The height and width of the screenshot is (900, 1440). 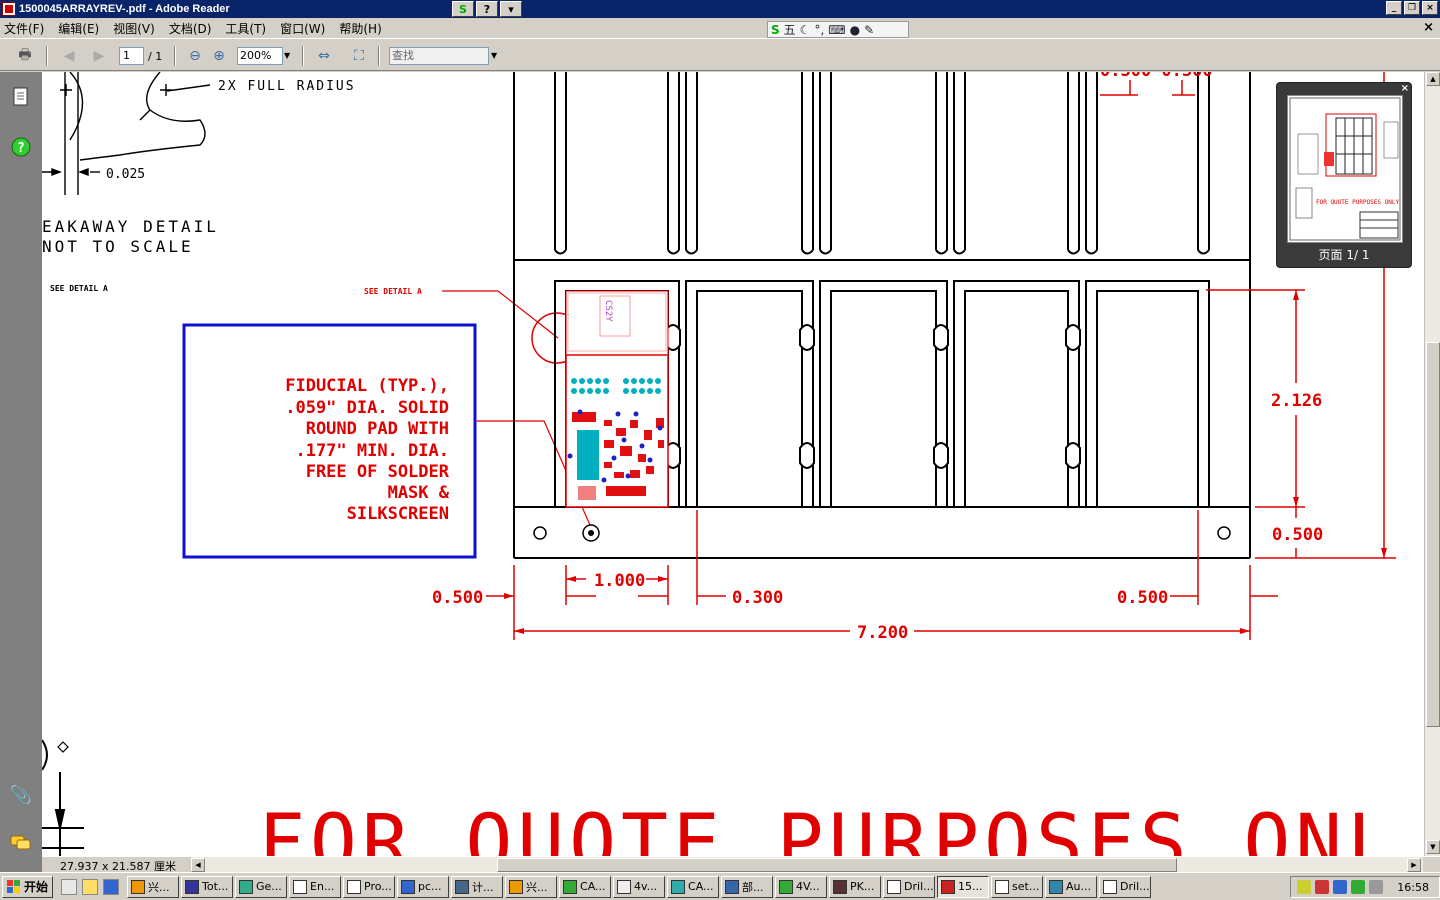 I want to click on help-icon: ?, so click(x=21, y=147).